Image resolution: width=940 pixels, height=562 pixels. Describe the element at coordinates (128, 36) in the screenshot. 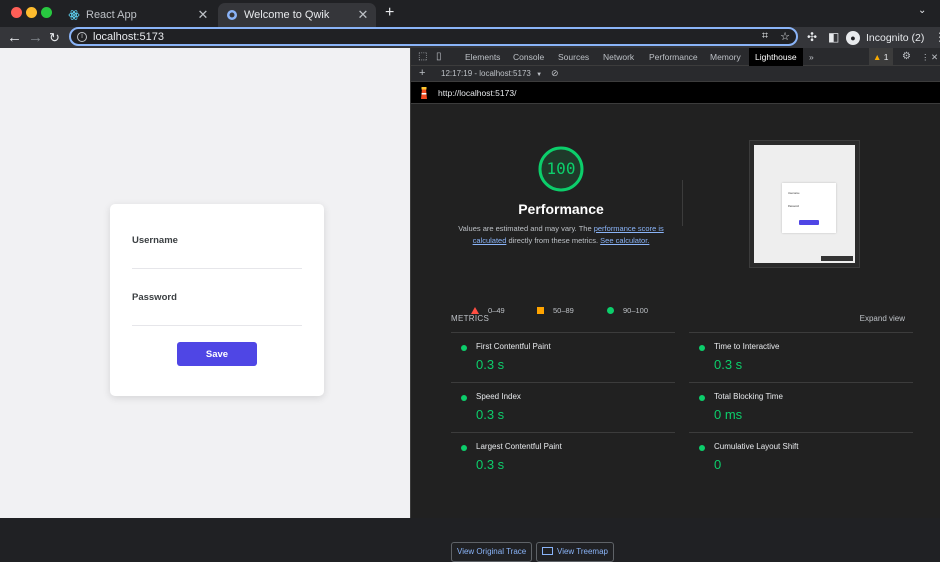

I see `url-text: localhost:5173` at that location.